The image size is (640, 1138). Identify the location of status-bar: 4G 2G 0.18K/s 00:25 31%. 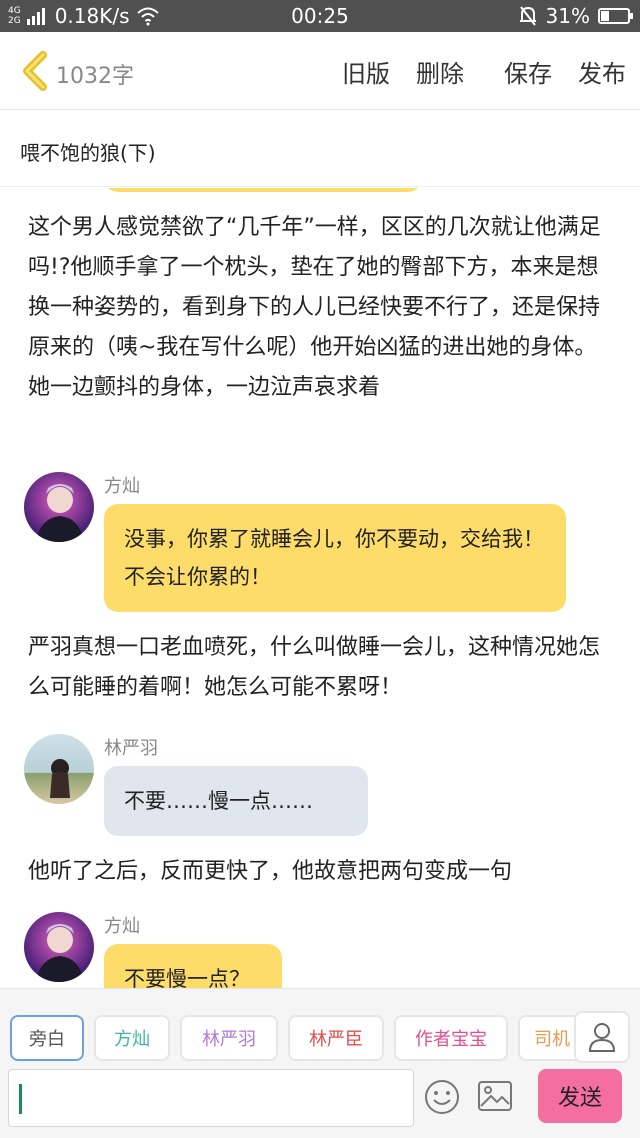
(320, 16).